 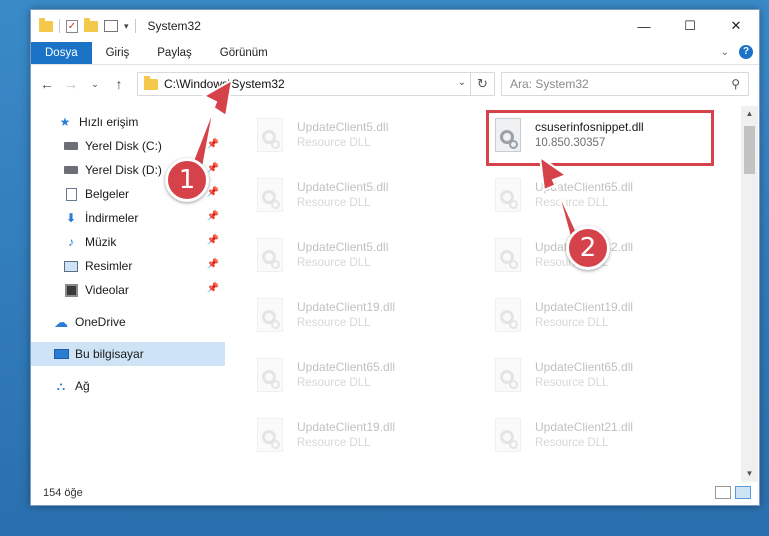 What do you see at coordinates (174, 26) in the screenshot?
I see `window-title: System32` at bounding box center [174, 26].